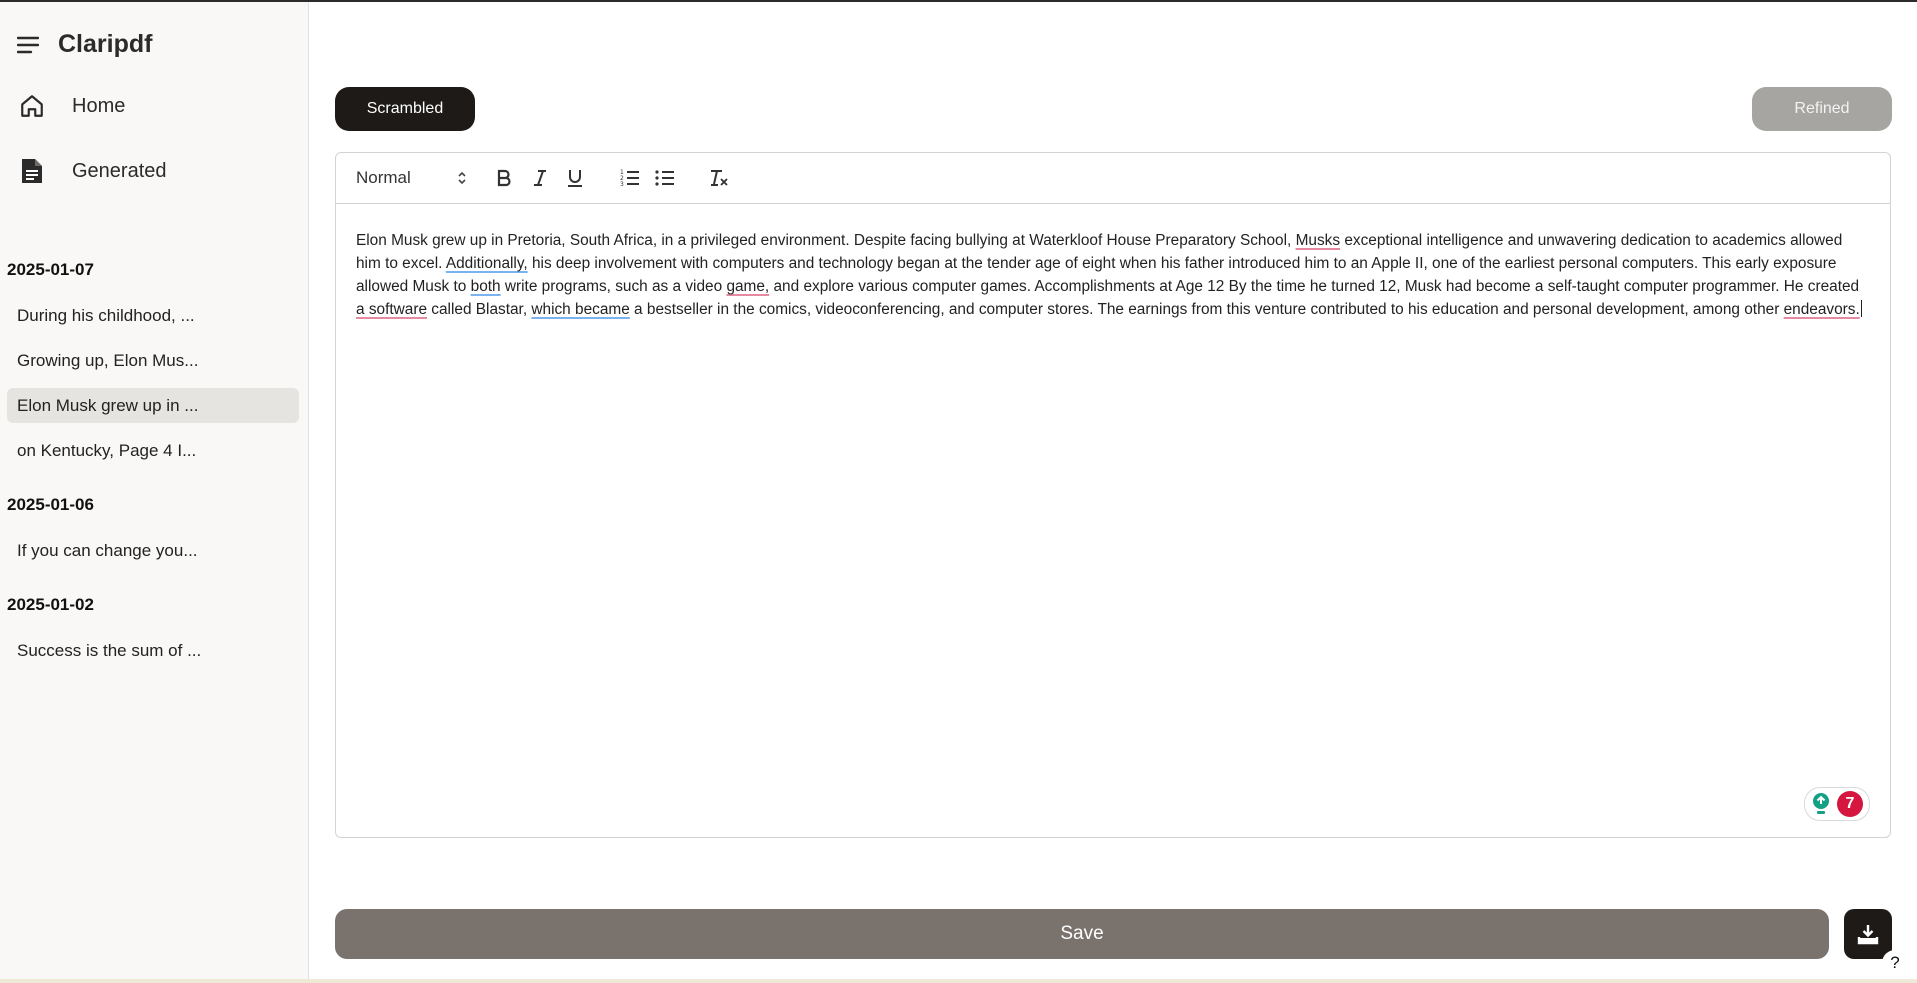 The image size is (1917, 983). Describe the element at coordinates (1113, 178) in the screenshot. I see `editor-toolbar: Normal 123` at that location.